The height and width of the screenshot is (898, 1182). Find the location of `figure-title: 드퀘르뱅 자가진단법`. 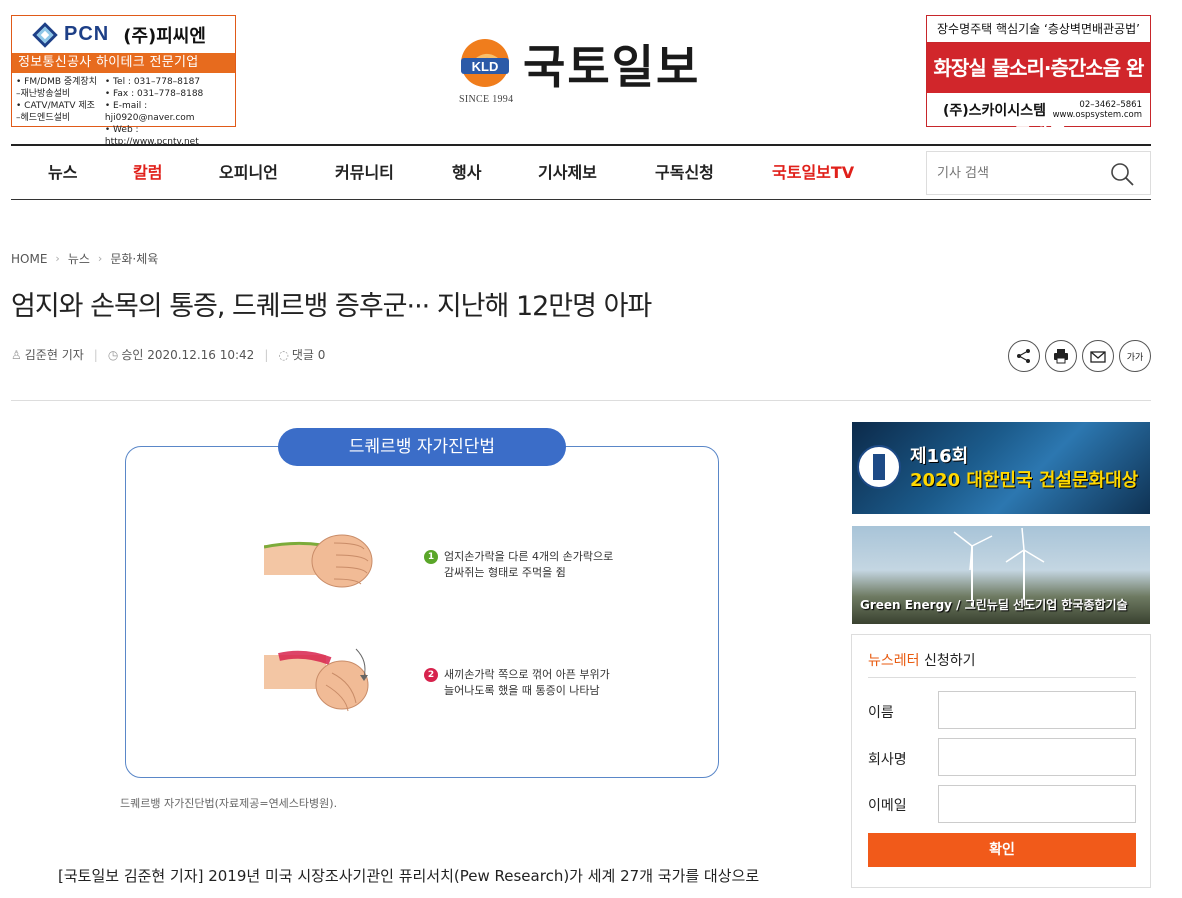

figure-title: 드퀘르뱅 자가진단법 is located at coordinates (422, 447).